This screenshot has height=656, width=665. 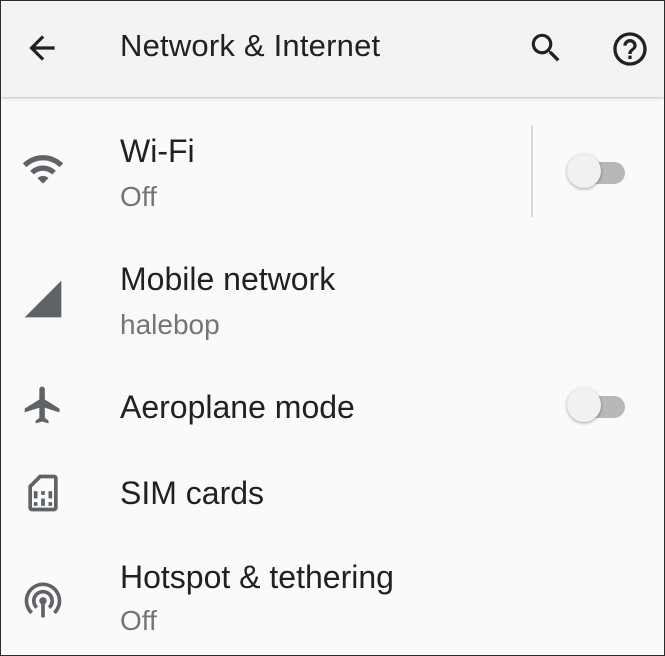 I want to click on hotspot-icon, so click(x=43, y=599).